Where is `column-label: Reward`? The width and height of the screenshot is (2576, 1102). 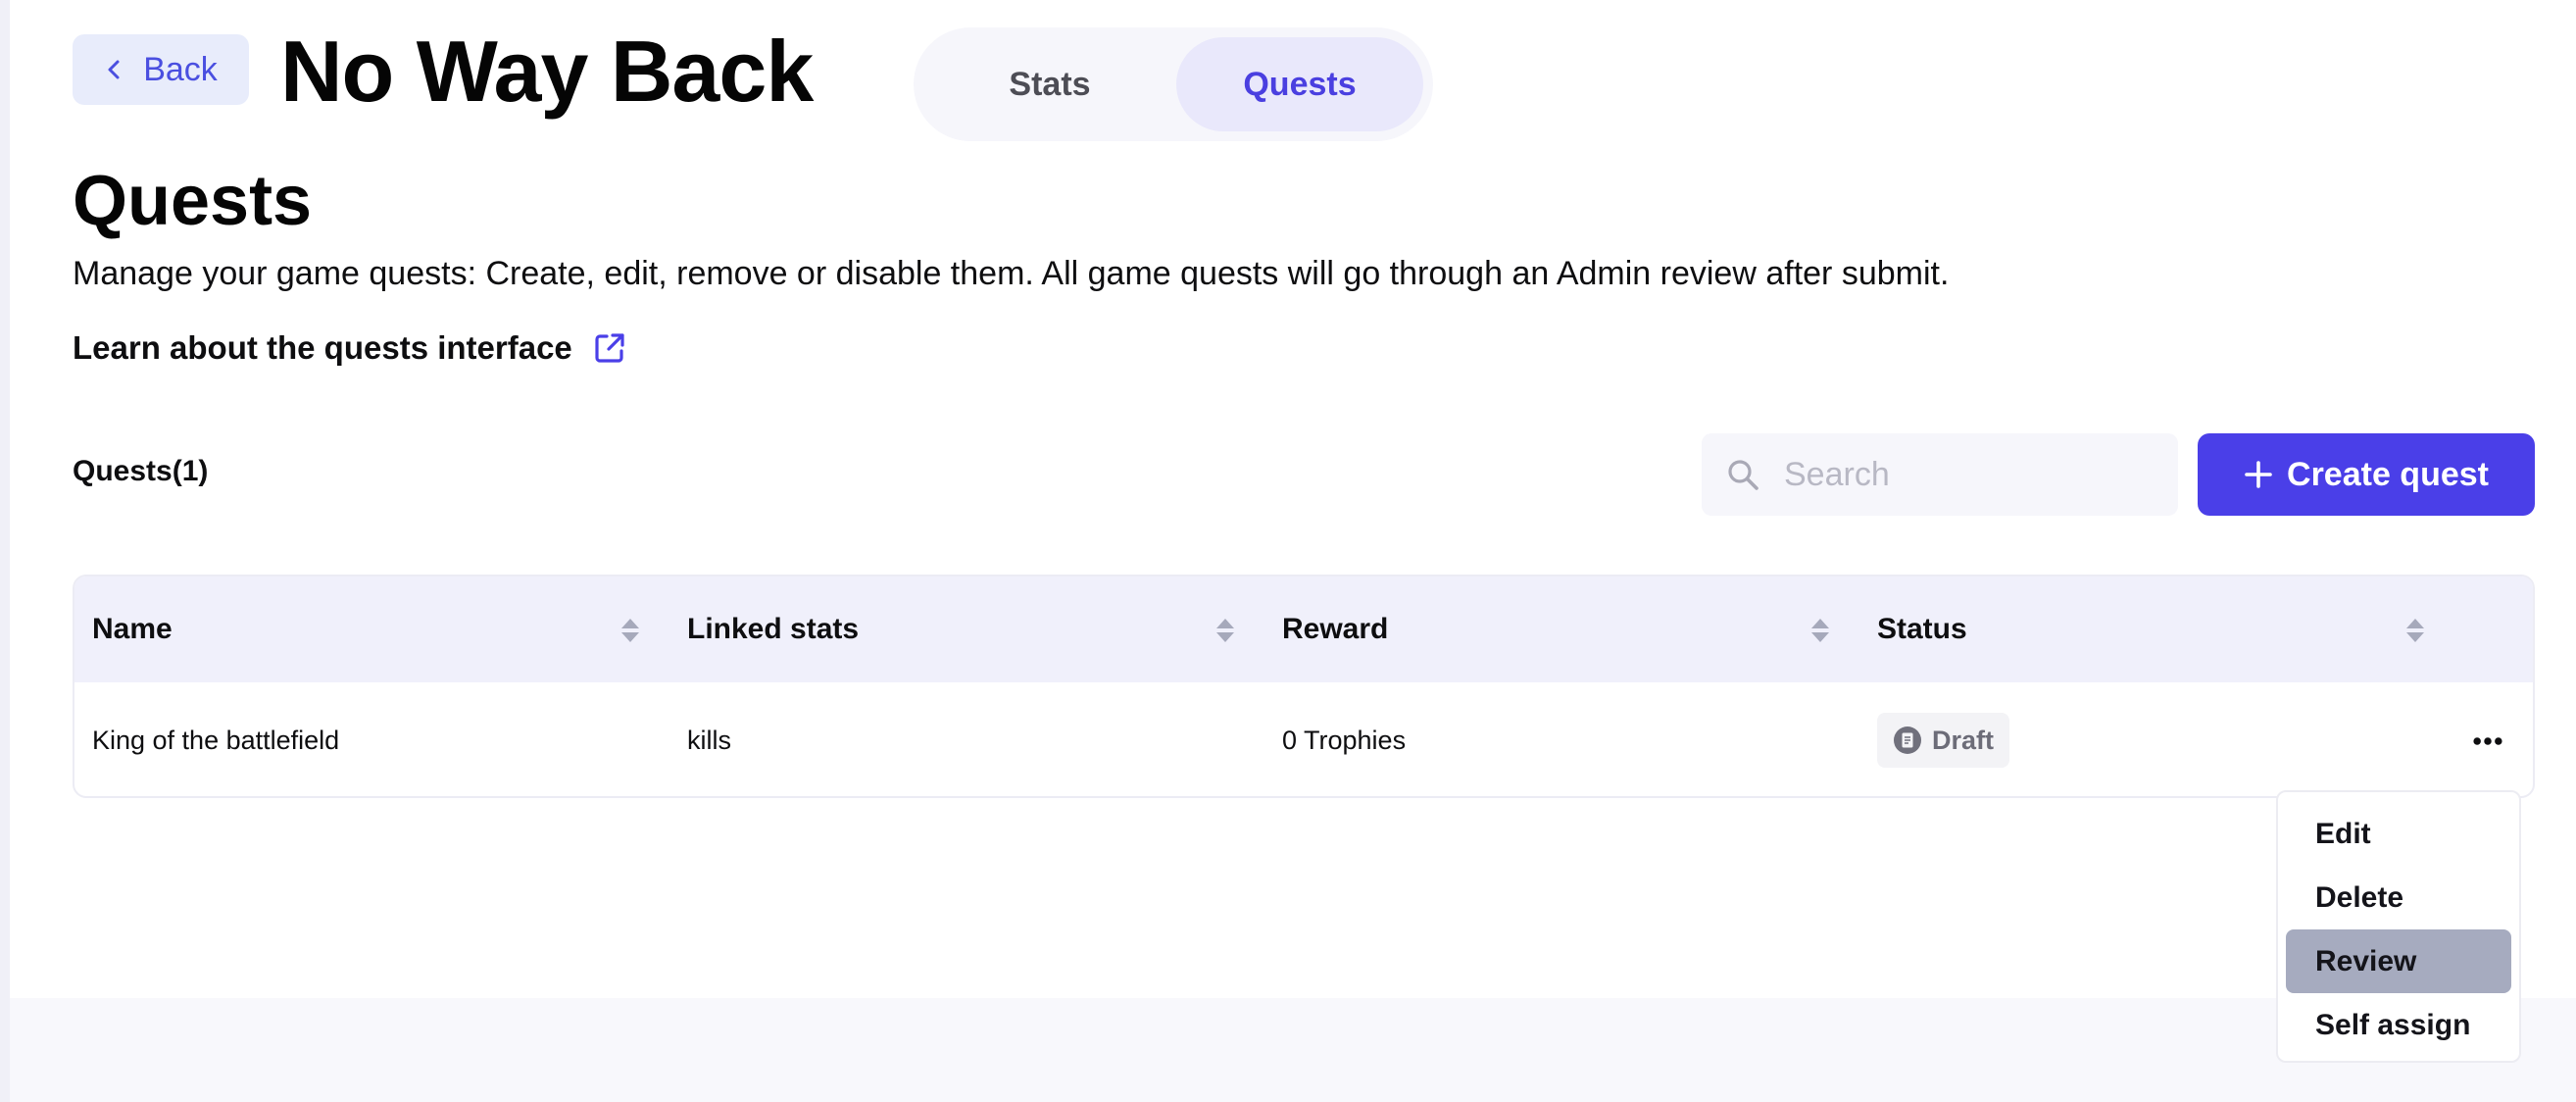 column-label: Reward is located at coordinates (1335, 629).